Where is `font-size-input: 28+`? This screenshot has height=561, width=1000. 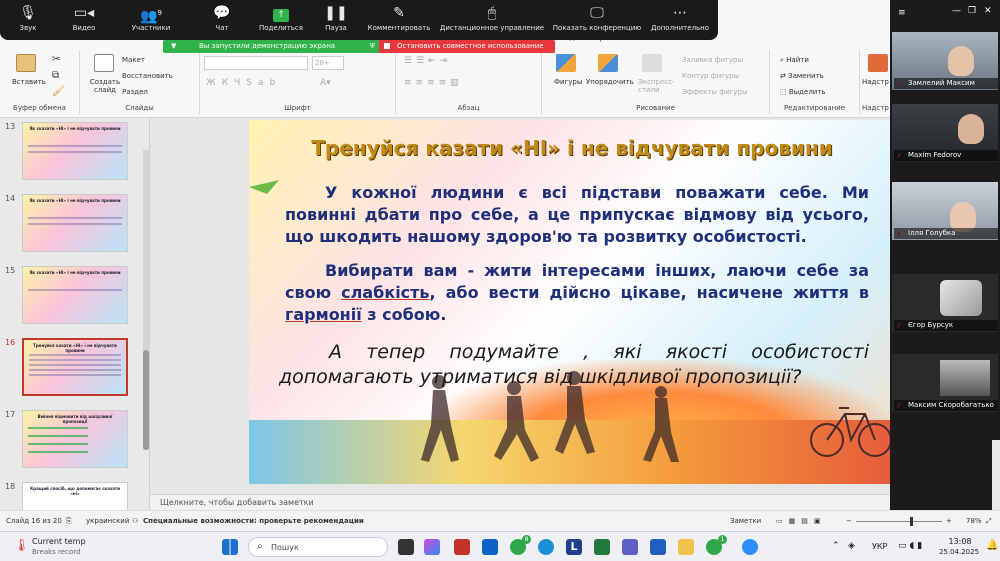
font-size-input: 28+ is located at coordinates (328, 63).